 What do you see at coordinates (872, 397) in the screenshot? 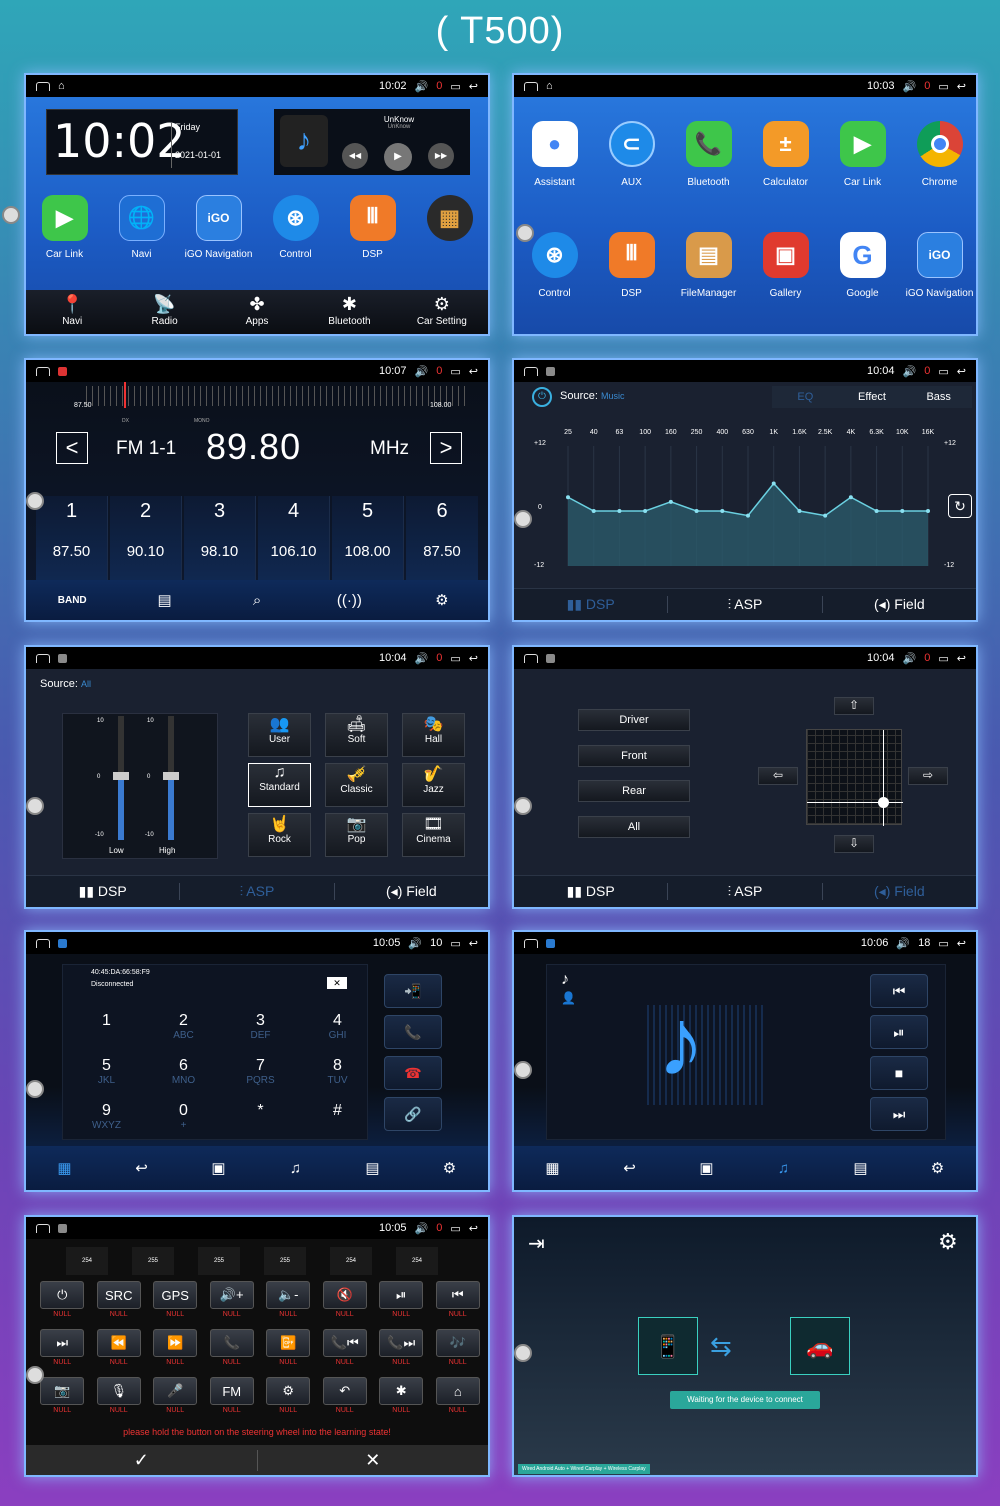
I see `tab-effect: Effect` at bounding box center [872, 397].